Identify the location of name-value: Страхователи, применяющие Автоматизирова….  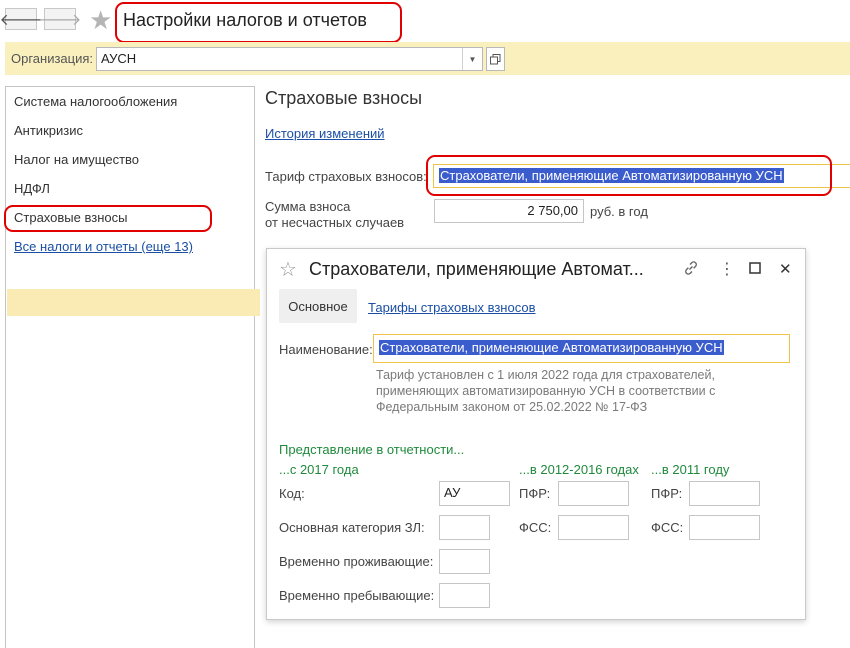
(551, 347).